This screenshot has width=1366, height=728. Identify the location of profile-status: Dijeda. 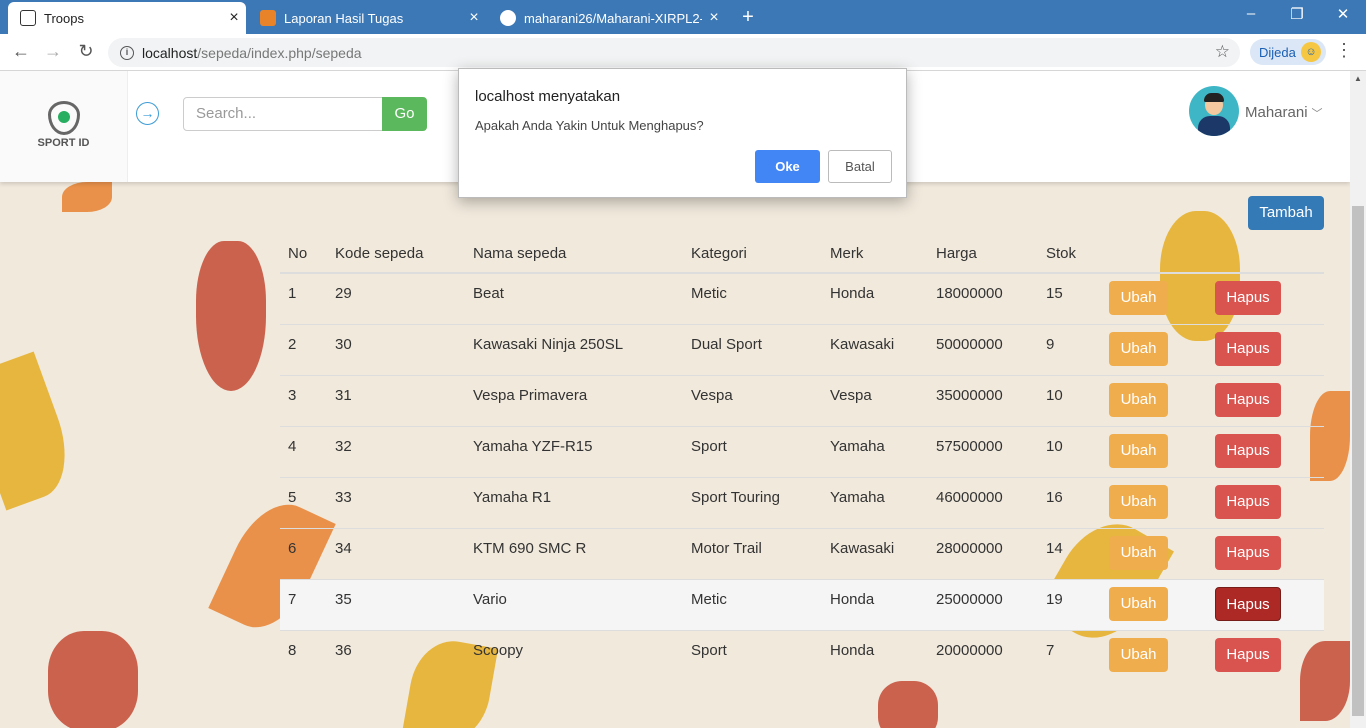
(1277, 52).